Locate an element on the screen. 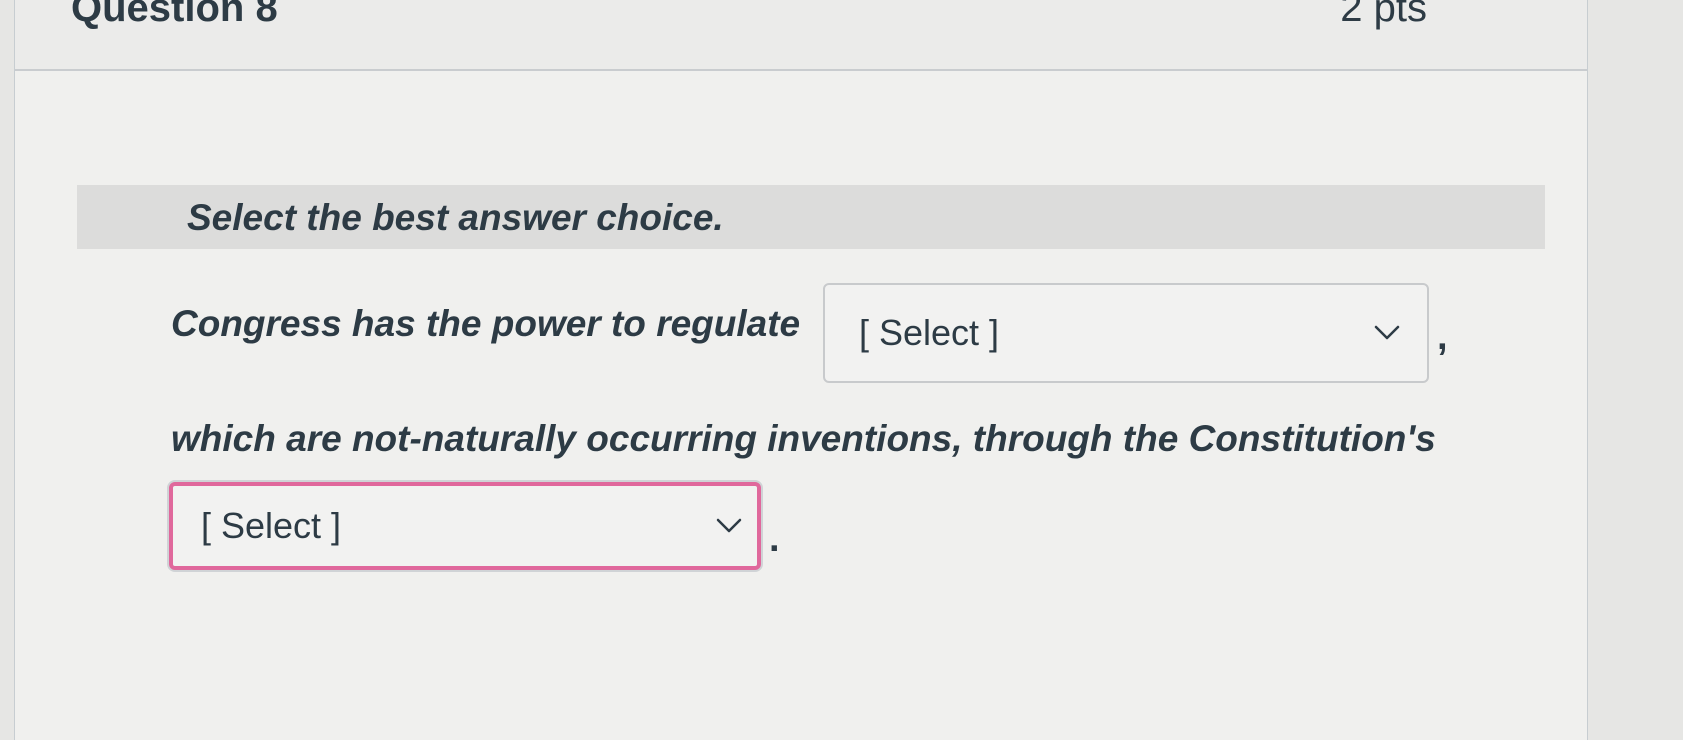 The image size is (1683, 740). question-header: Question 8 2 pts is located at coordinates (801, 35).